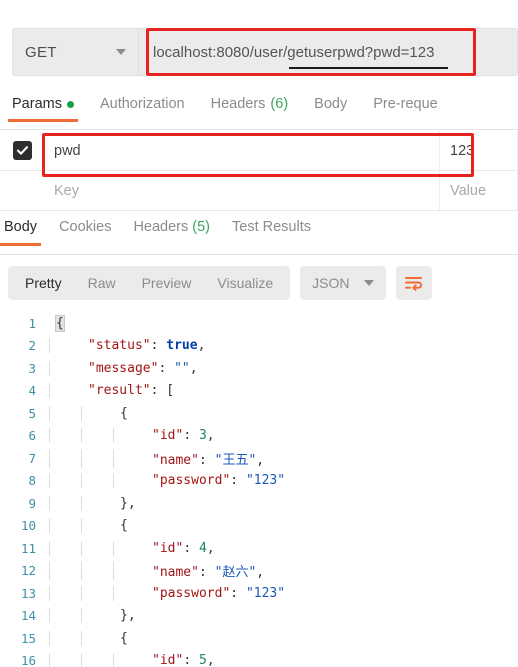 Image resolution: width=518 pixels, height=667 pixels. Describe the element at coordinates (21, 232) in the screenshot. I see `response-tab-body: Body` at that location.